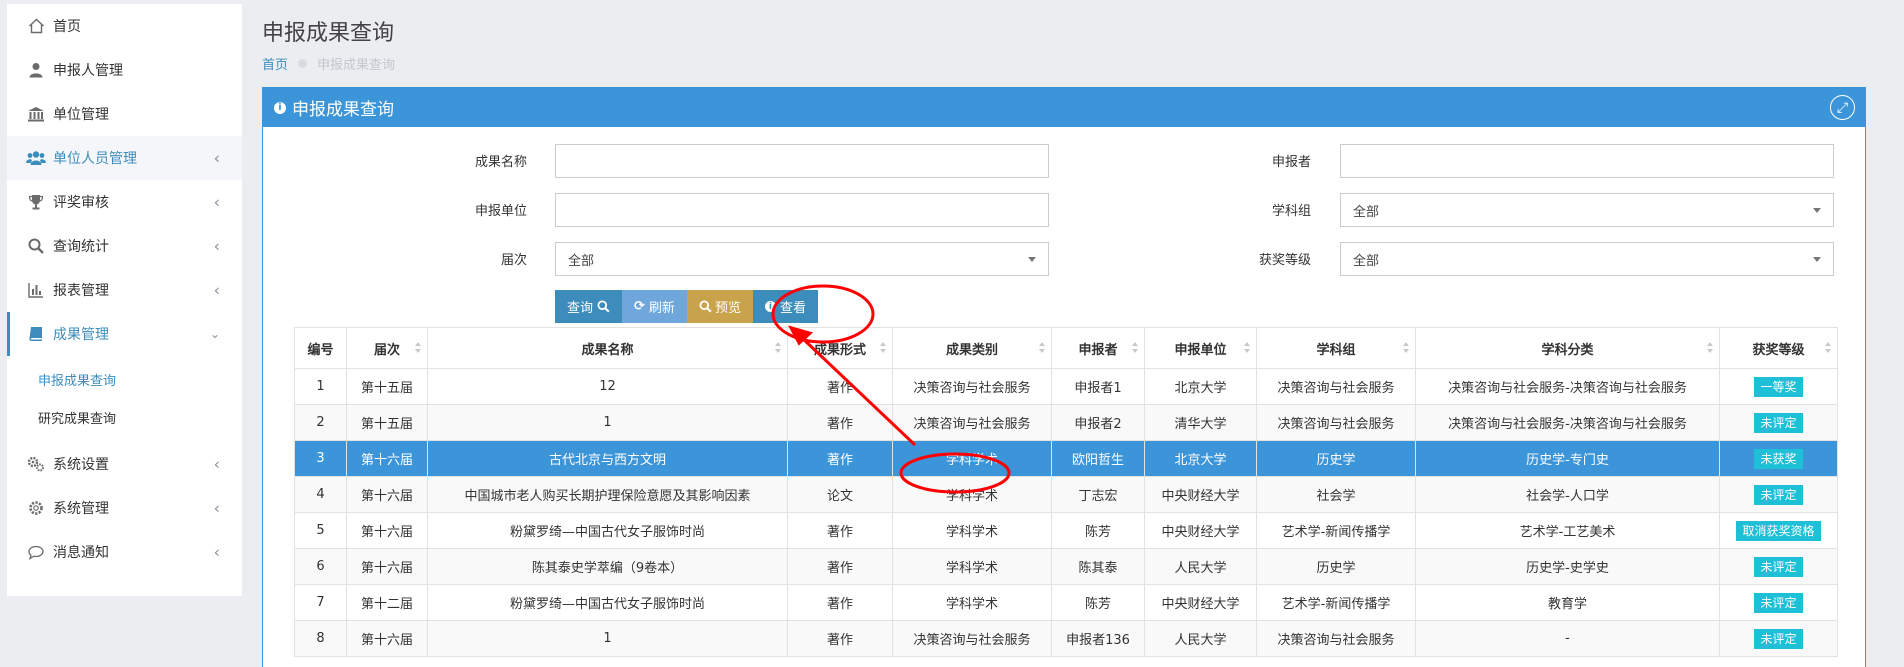  What do you see at coordinates (1587, 161) in the screenshot?
I see `applicant-input` at bounding box center [1587, 161].